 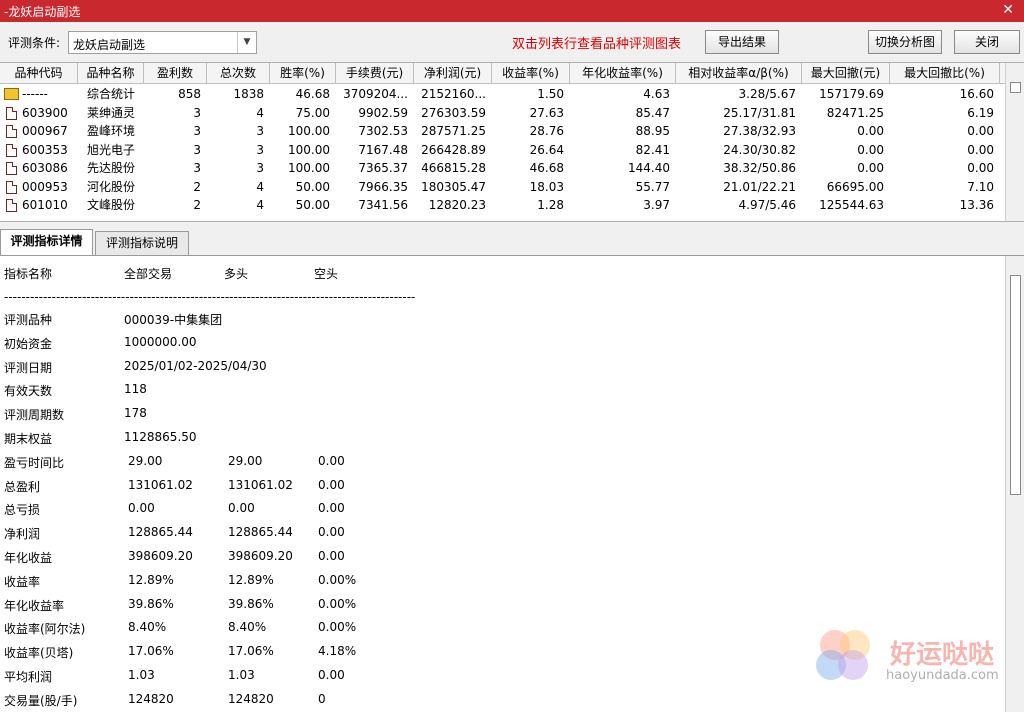 I want to click on close-icon: ✕, so click(x=1008, y=10).